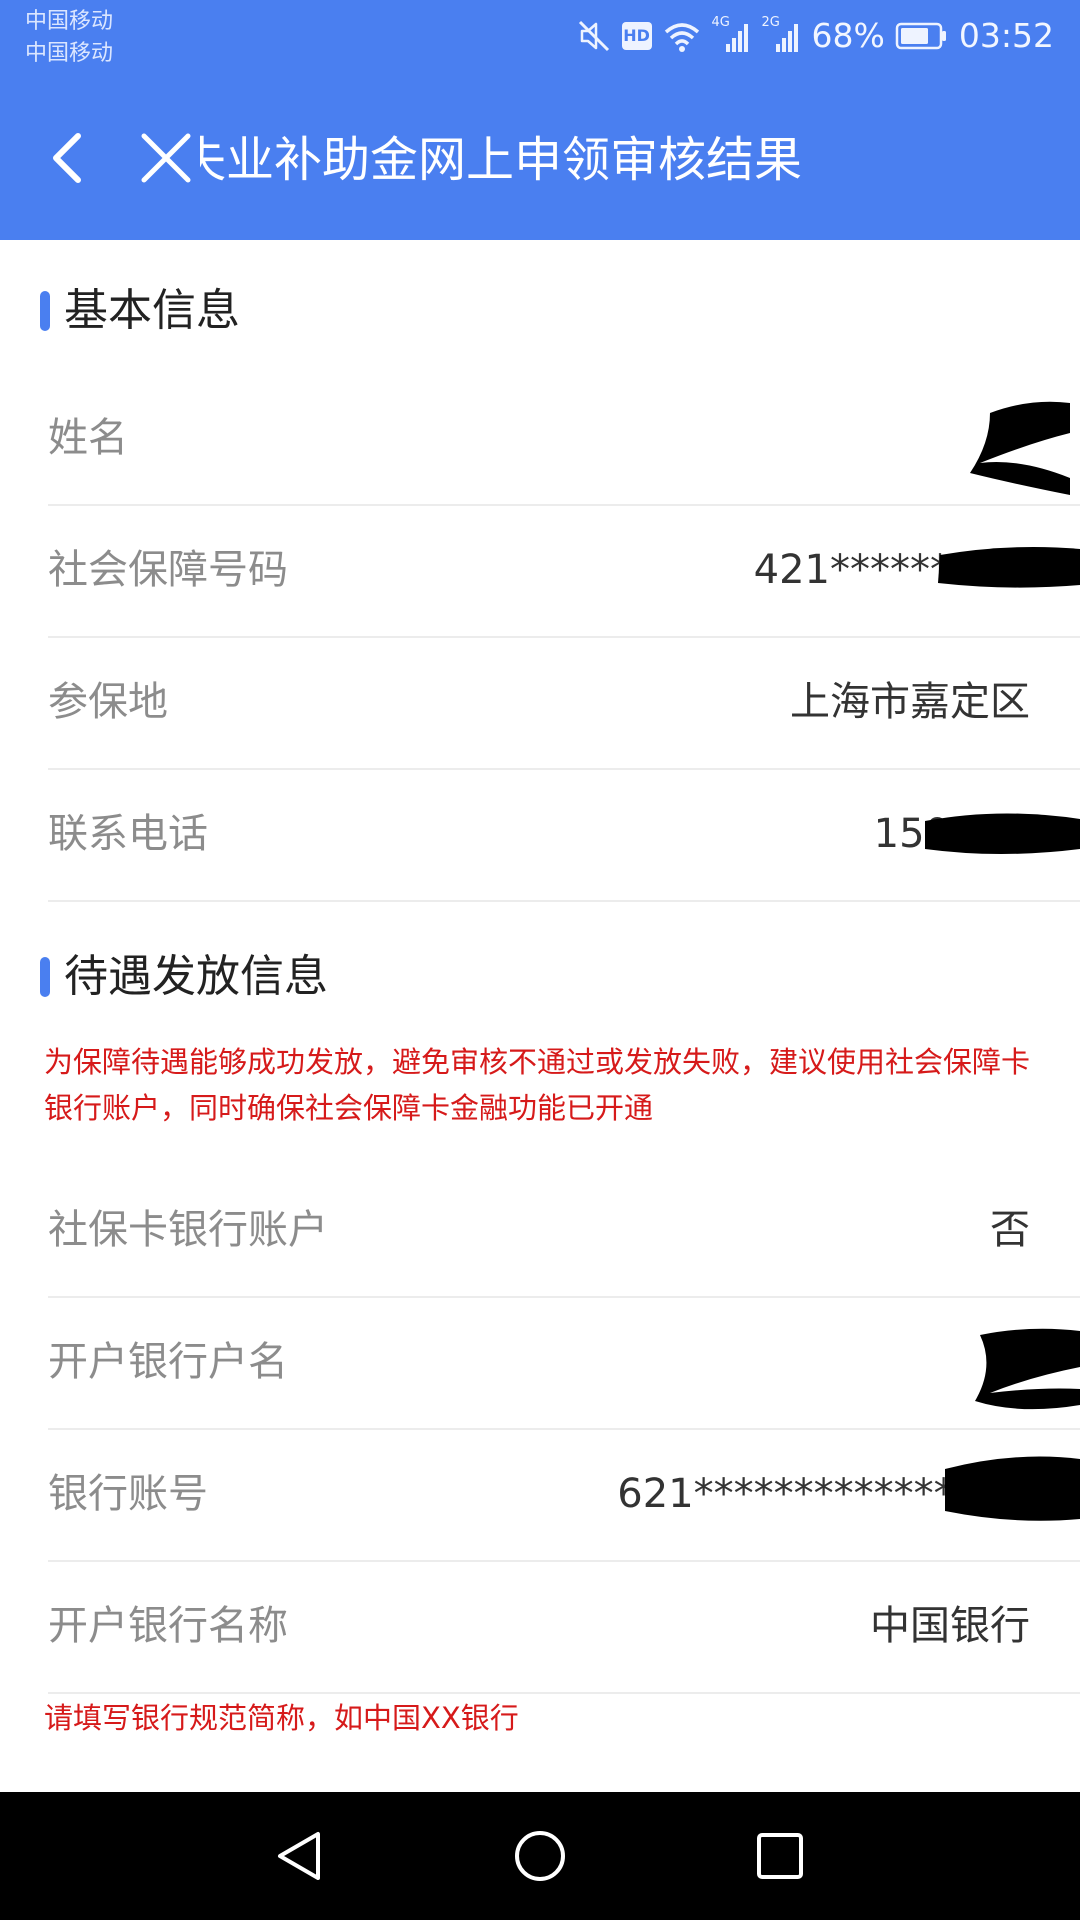 The height and width of the screenshot is (1920, 1080). I want to click on section-benefit-info: 待遇发放信息, so click(184, 977).